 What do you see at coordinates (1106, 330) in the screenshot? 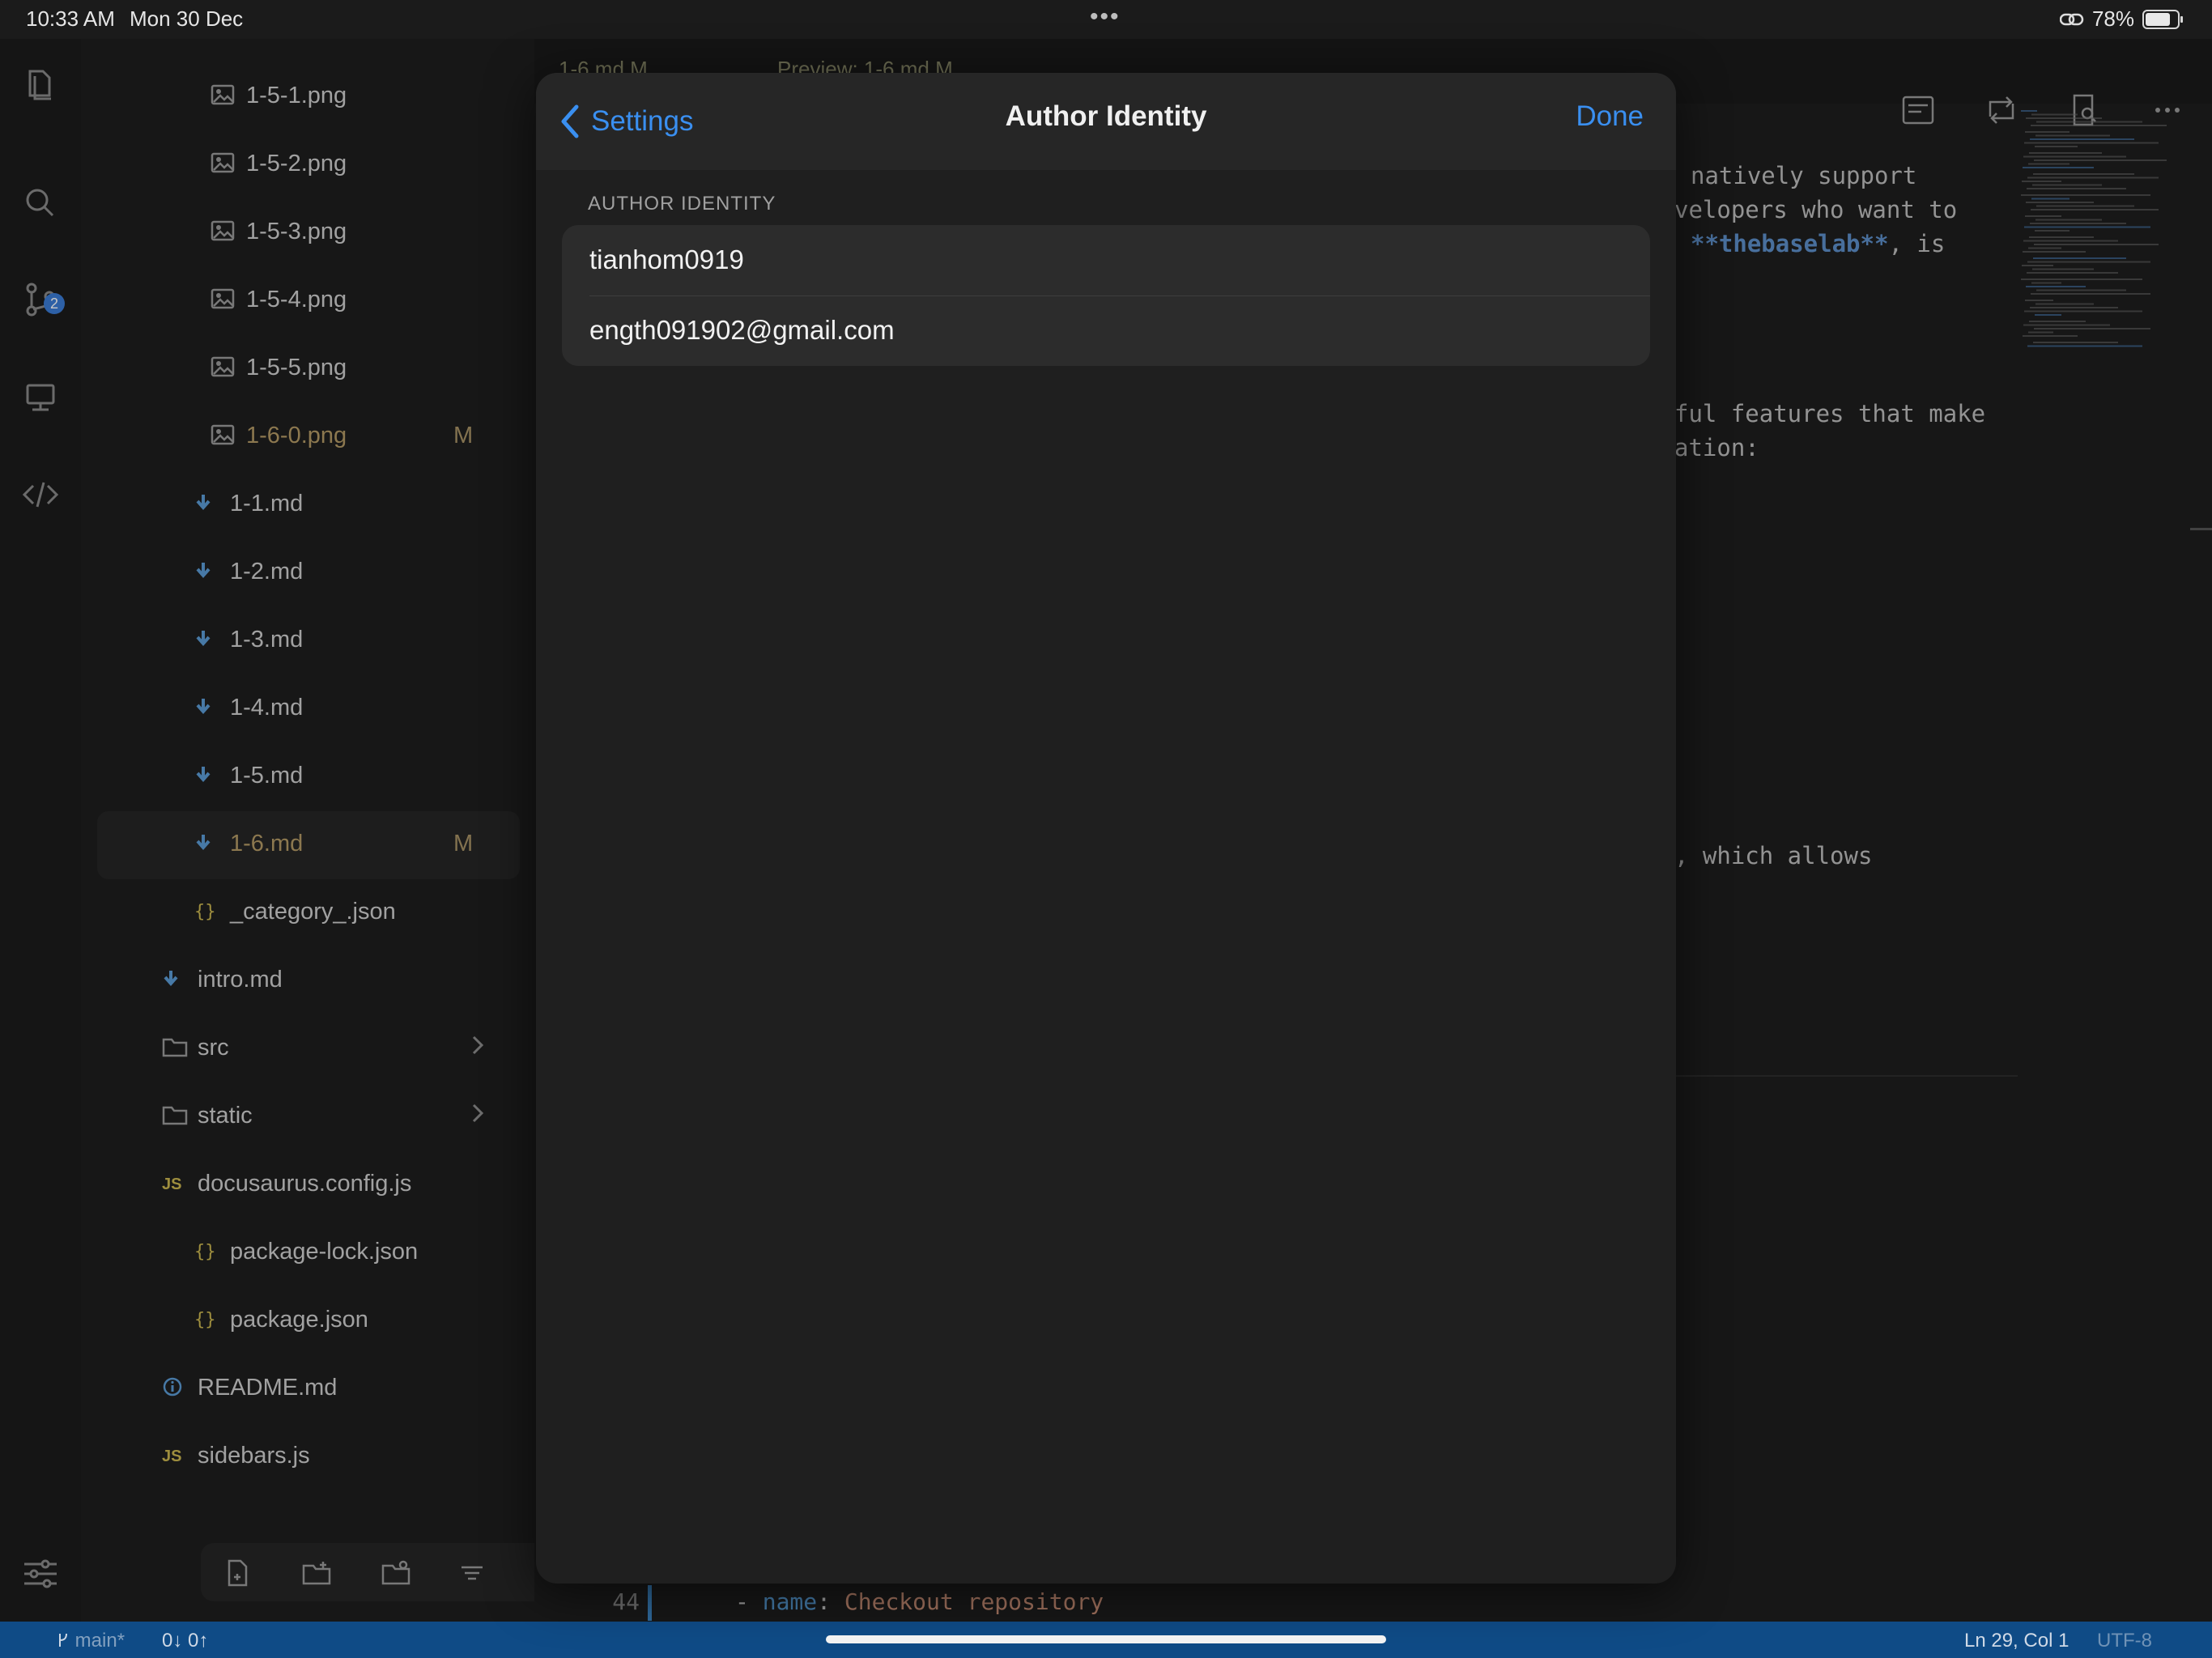
I see `author-email-row: ength091902@gmail.com` at bounding box center [1106, 330].